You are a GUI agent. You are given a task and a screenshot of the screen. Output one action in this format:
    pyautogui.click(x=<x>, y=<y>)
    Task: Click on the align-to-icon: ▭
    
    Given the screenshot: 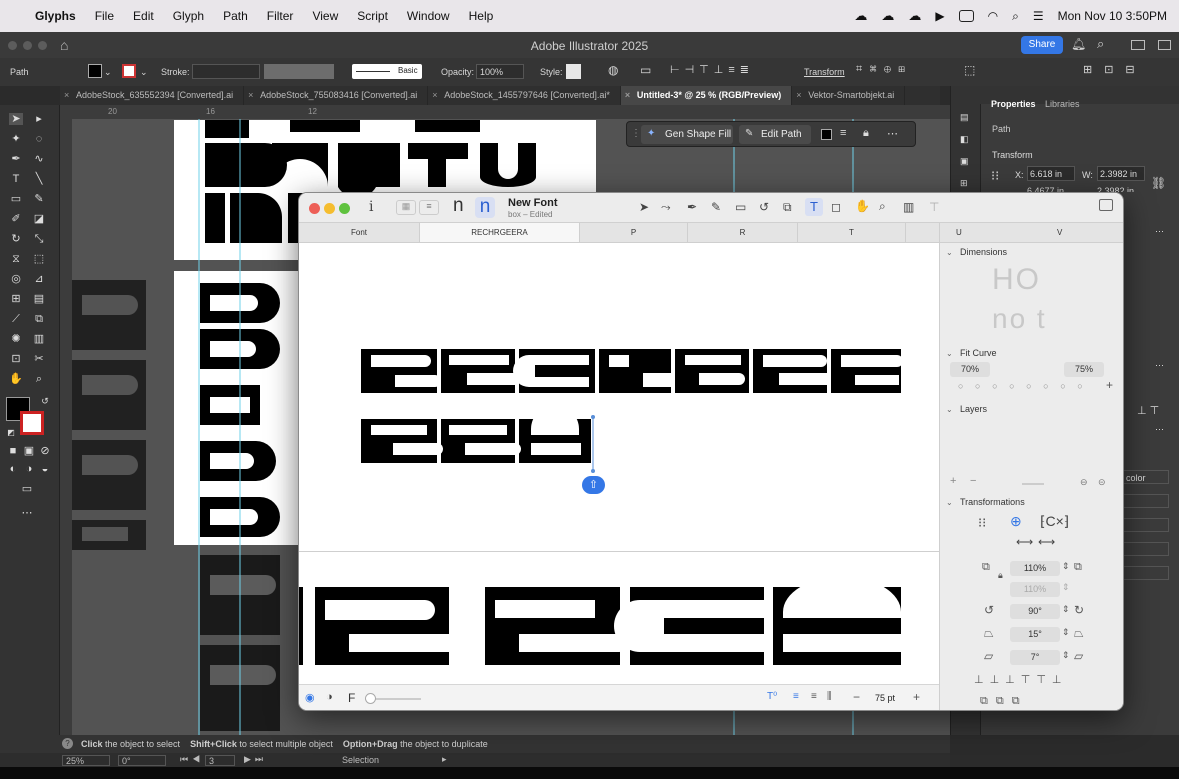 What is the action you would take?
    pyautogui.click(x=645, y=70)
    